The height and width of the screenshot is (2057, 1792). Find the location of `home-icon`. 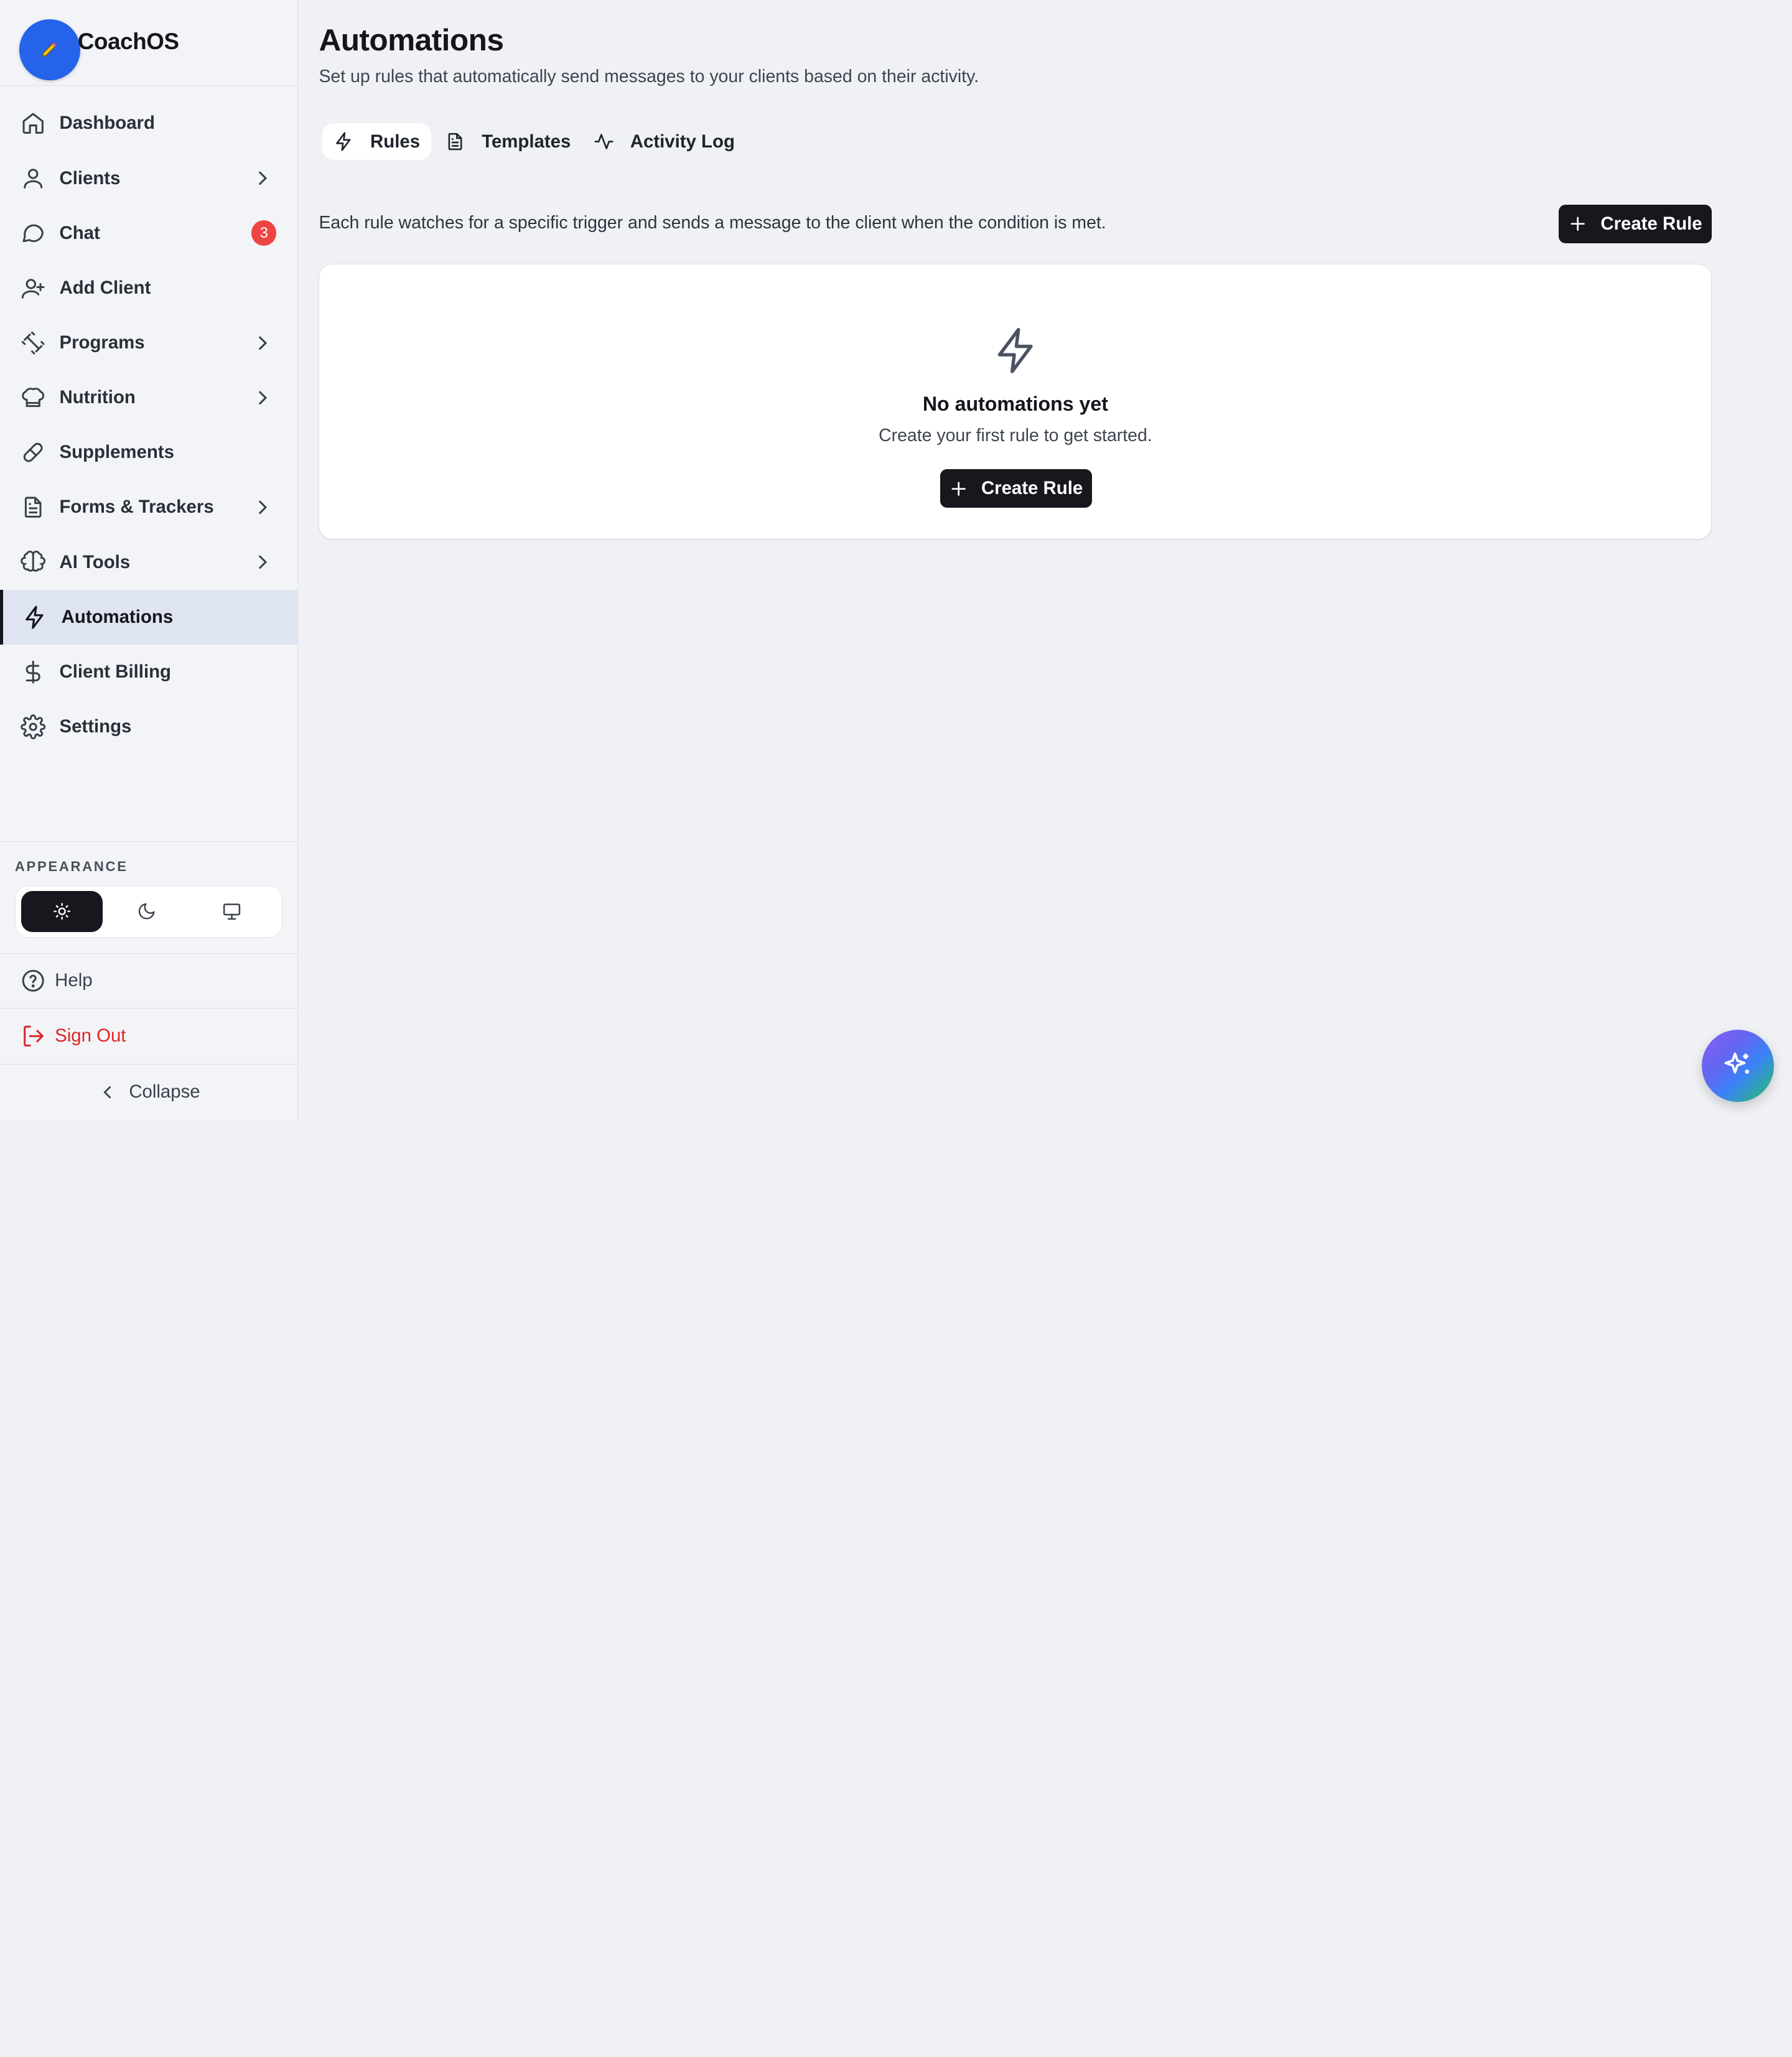

home-icon is located at coordinates (33, 123).